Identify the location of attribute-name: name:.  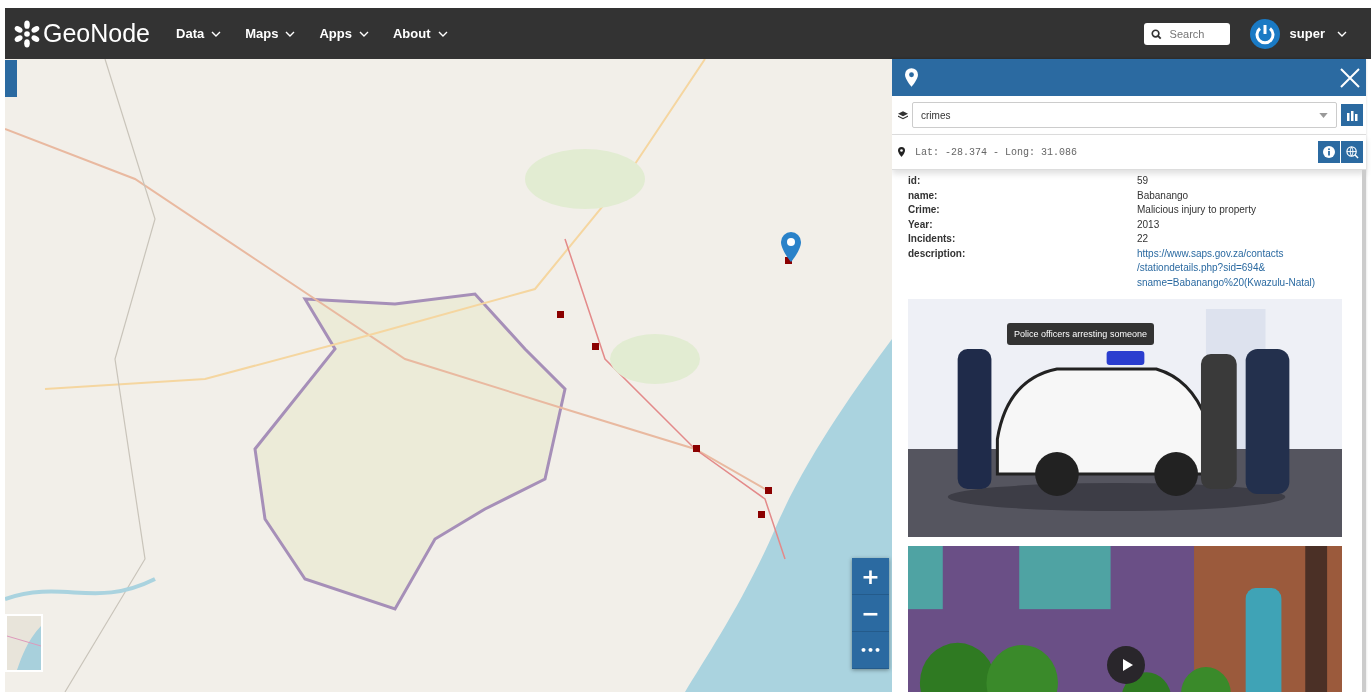
(923, 195).